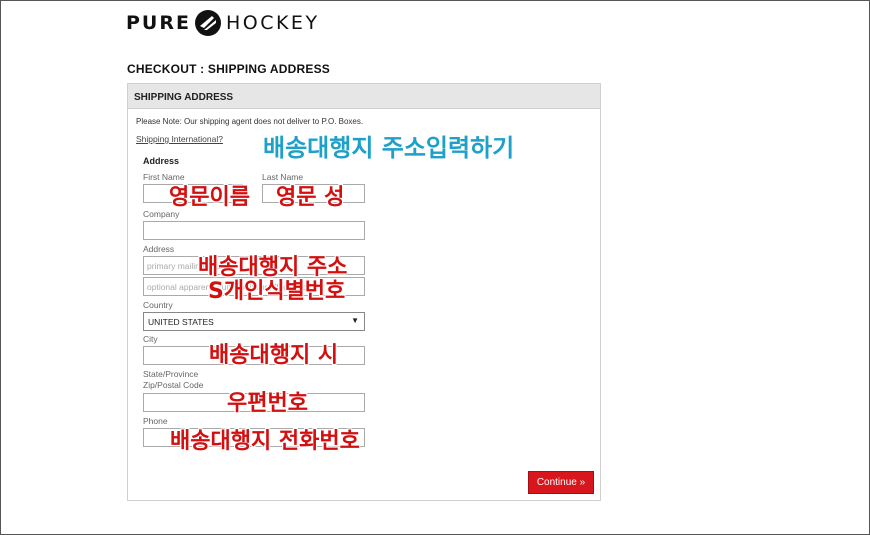  What do you see at coordinates (173, 385) in the screenshot?
I see `zip-label: Zip/Postal Code` at bounding box center [173, 385].